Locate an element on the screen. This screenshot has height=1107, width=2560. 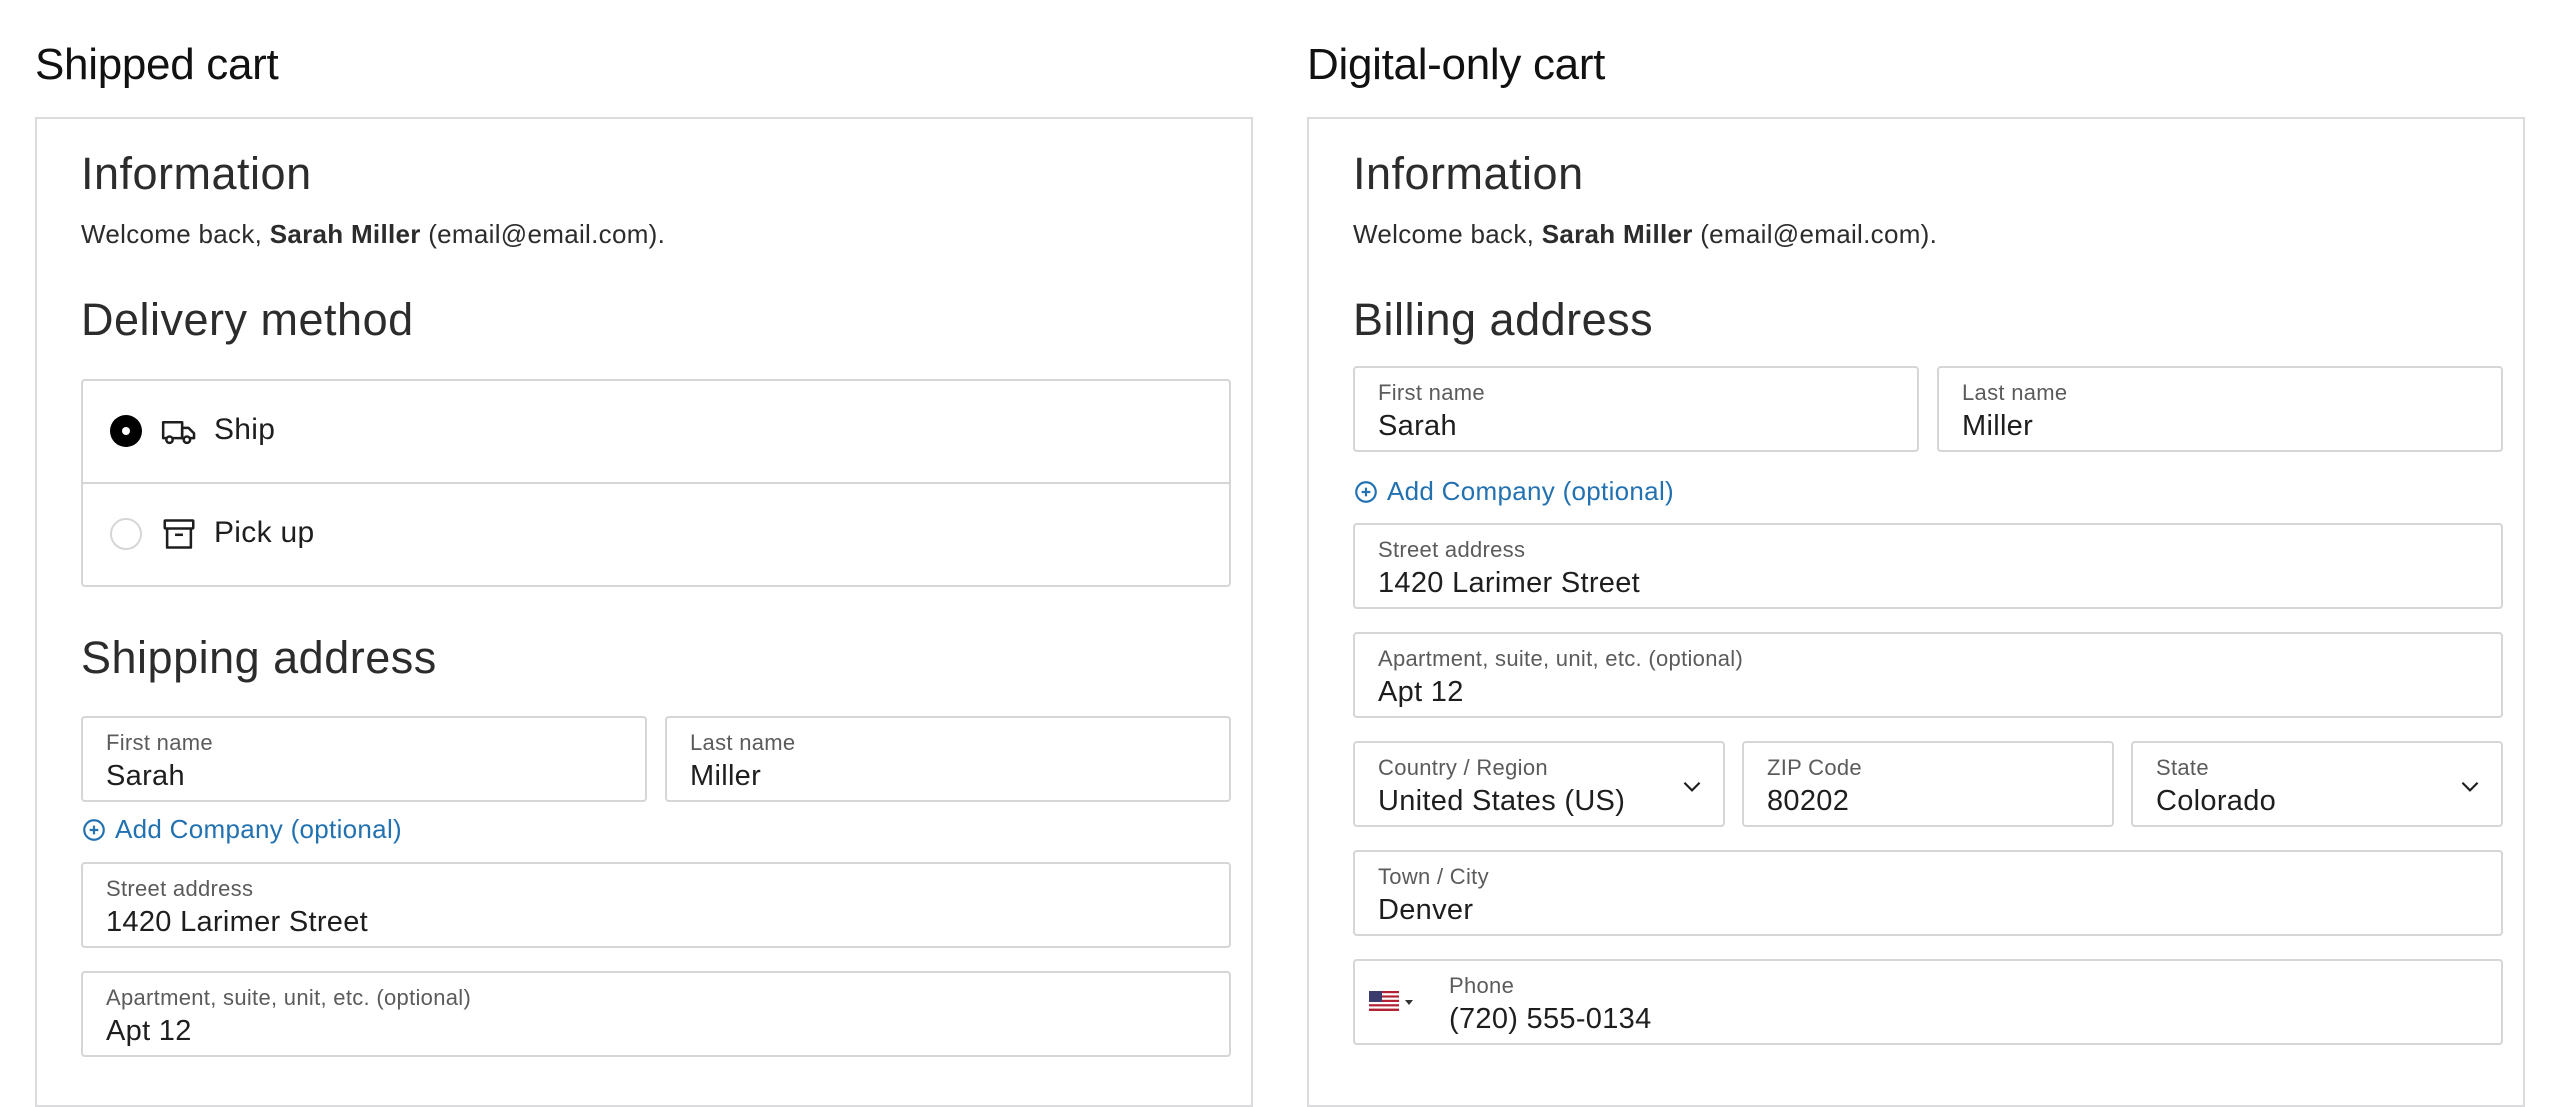
zip-code-label: ZIP Code is located at coordinates (1814, 767).